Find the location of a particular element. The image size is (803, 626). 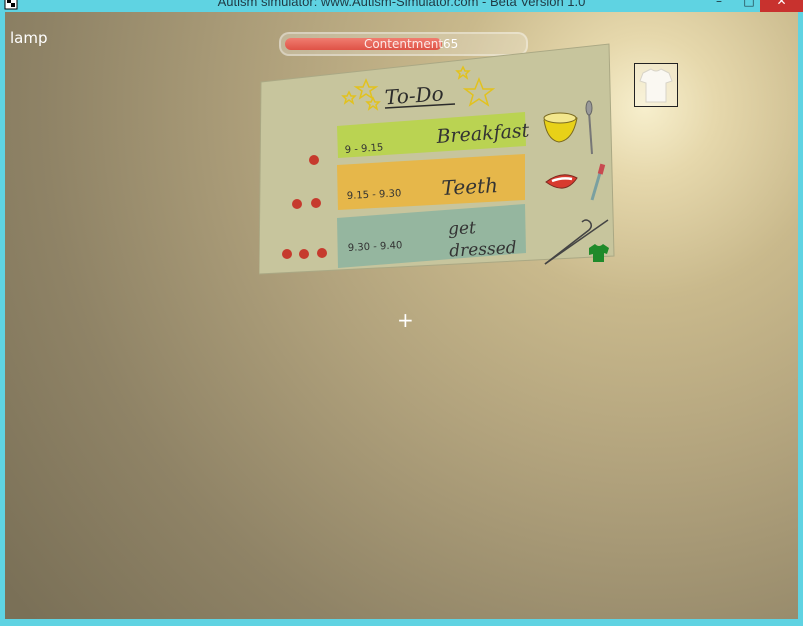

tshirt-icon is located at coordinates (656, 85).